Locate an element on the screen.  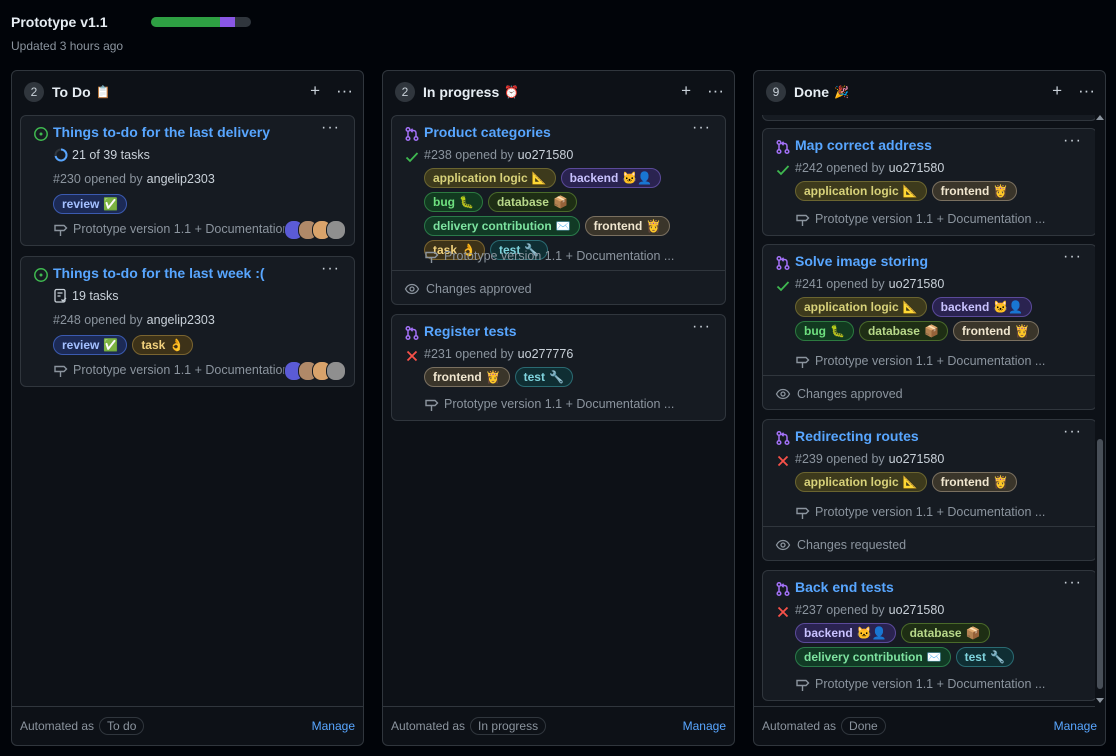
card-title-link: Things to-do for the last delivery is located at coordinates (161, 132).